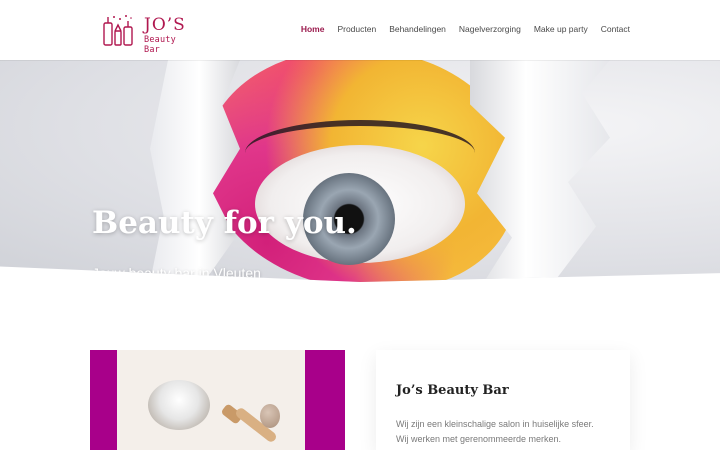  What do you see at coordinates (417, 29) in the screenshot?
I see `nav-item-behandelingen: Behandelingen` at bounding box center [417, 29].